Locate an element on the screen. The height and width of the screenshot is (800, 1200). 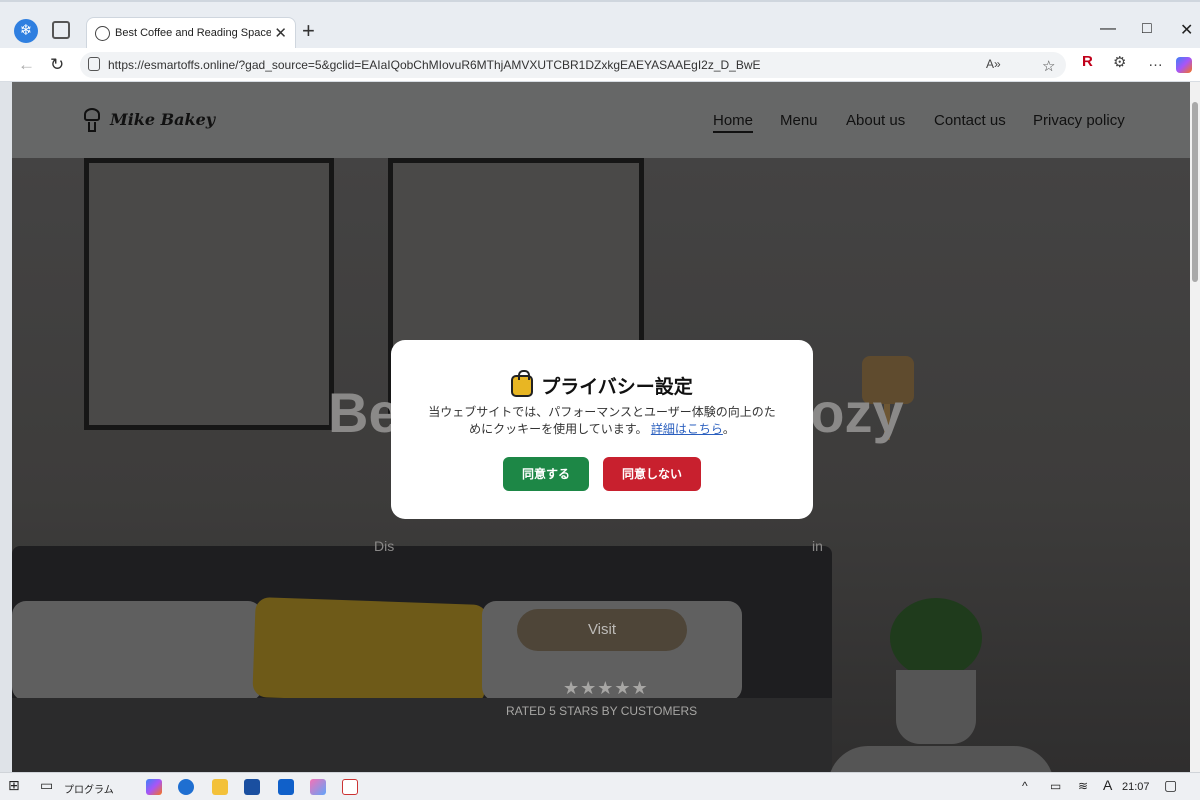
globe-icon is located at coordinates (102, 33).